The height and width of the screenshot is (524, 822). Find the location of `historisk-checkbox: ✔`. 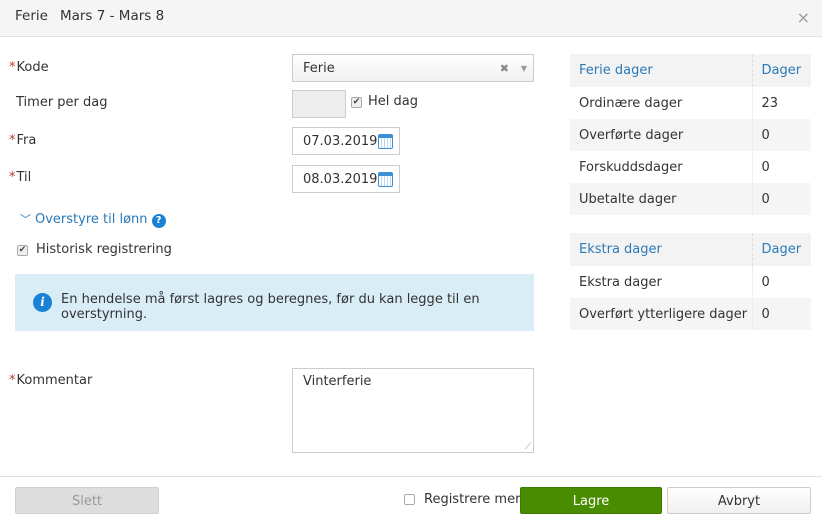

historisk-checkbox: ✔ is located at coordinates (22, 250).